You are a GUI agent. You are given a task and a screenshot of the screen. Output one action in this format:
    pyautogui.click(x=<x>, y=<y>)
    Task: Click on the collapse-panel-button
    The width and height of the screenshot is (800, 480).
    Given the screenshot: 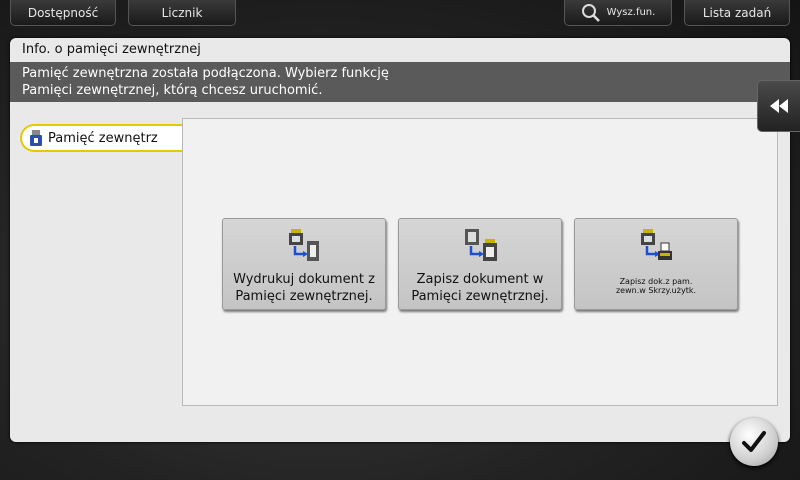 What is the action you would take?
    pyautogui.click(x=778, y=106)
    